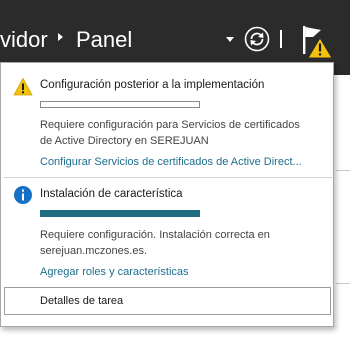 This screenshot has width=350, height=351. What do you see at coordinates (230, 39) in the screenshot?
I see `caret-down-icon` at bounding box center [230, 39].